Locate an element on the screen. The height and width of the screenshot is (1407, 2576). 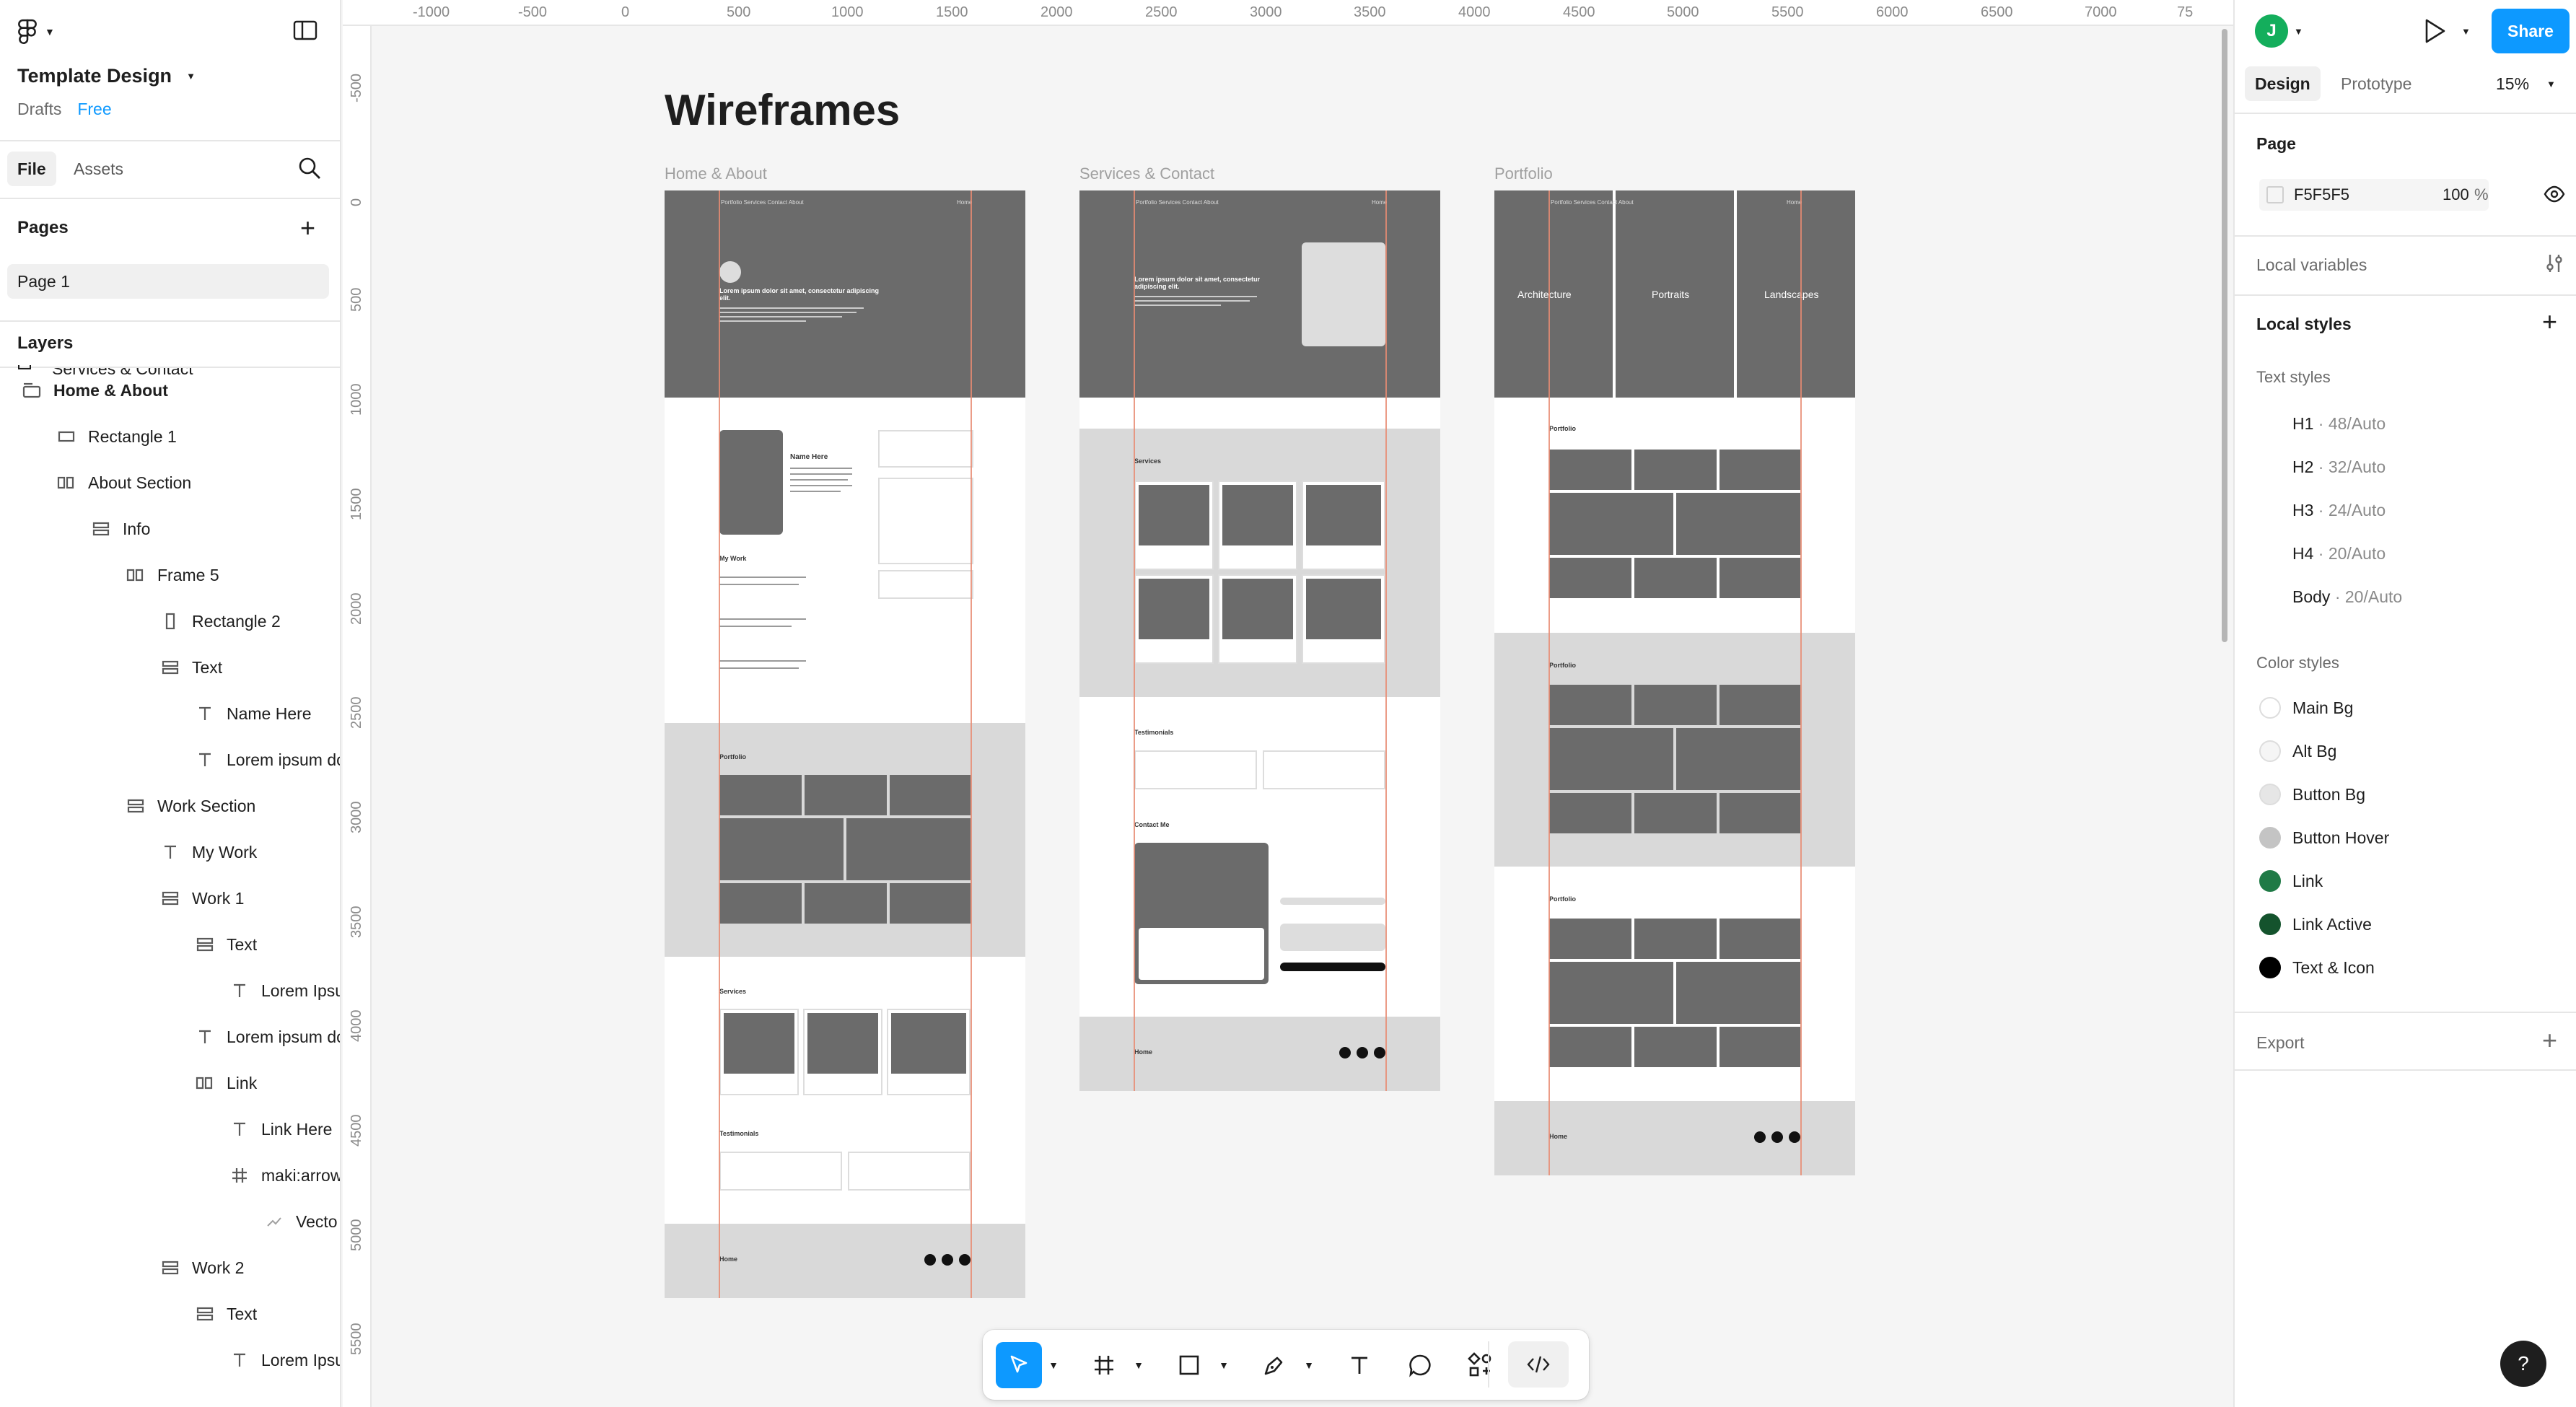
color-style-name: Alt Bg is located at coordinates (2314, 751).